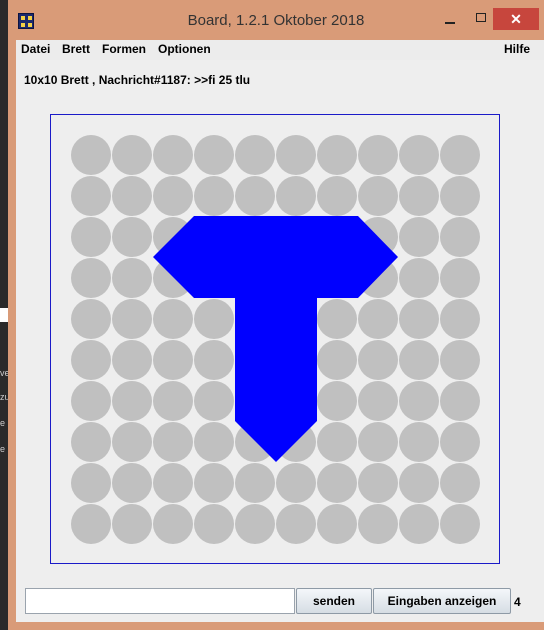  I want to click on minimize-icon, so click(450, 23).